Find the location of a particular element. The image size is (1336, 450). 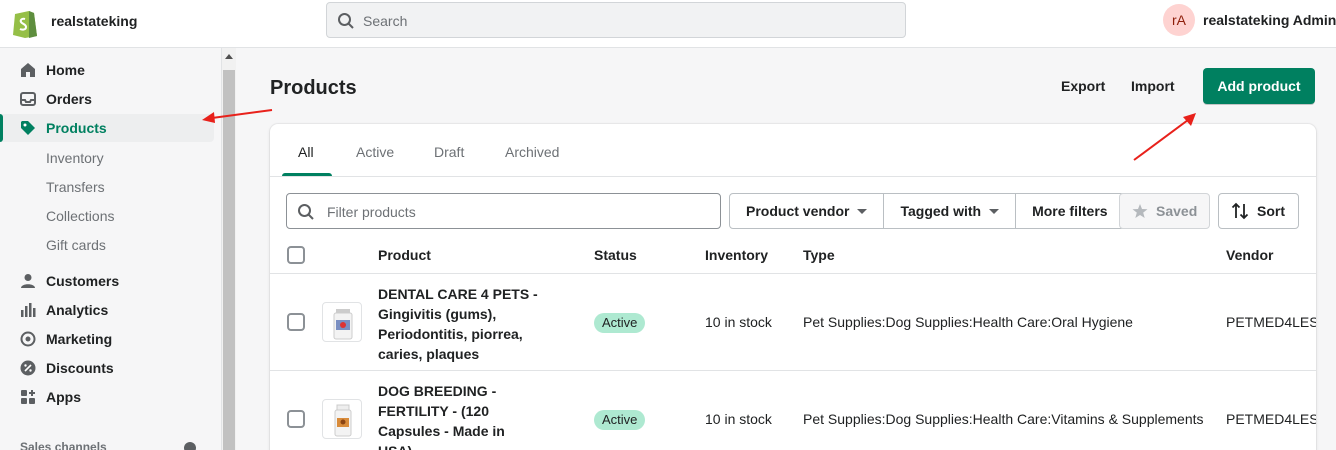

sort-button: Sort is located at coordinates (1258, 211).